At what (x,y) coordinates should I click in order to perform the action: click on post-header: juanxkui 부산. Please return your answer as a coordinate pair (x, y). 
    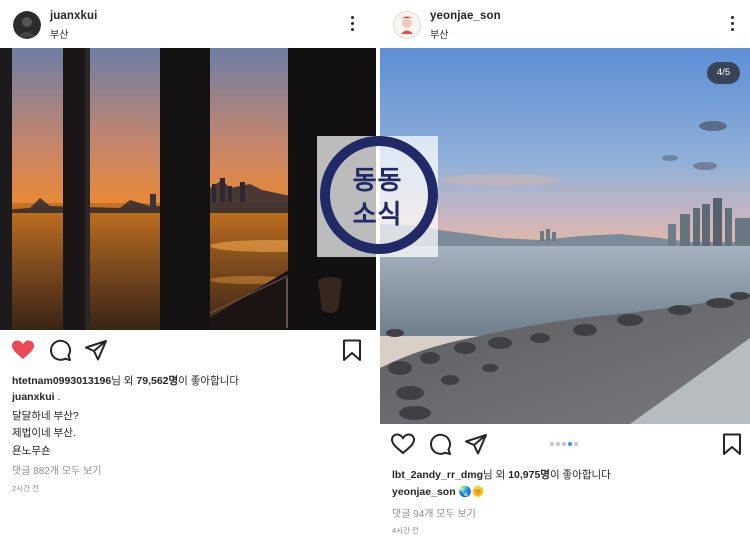
    Looking at the image, I should click on (188, 24).